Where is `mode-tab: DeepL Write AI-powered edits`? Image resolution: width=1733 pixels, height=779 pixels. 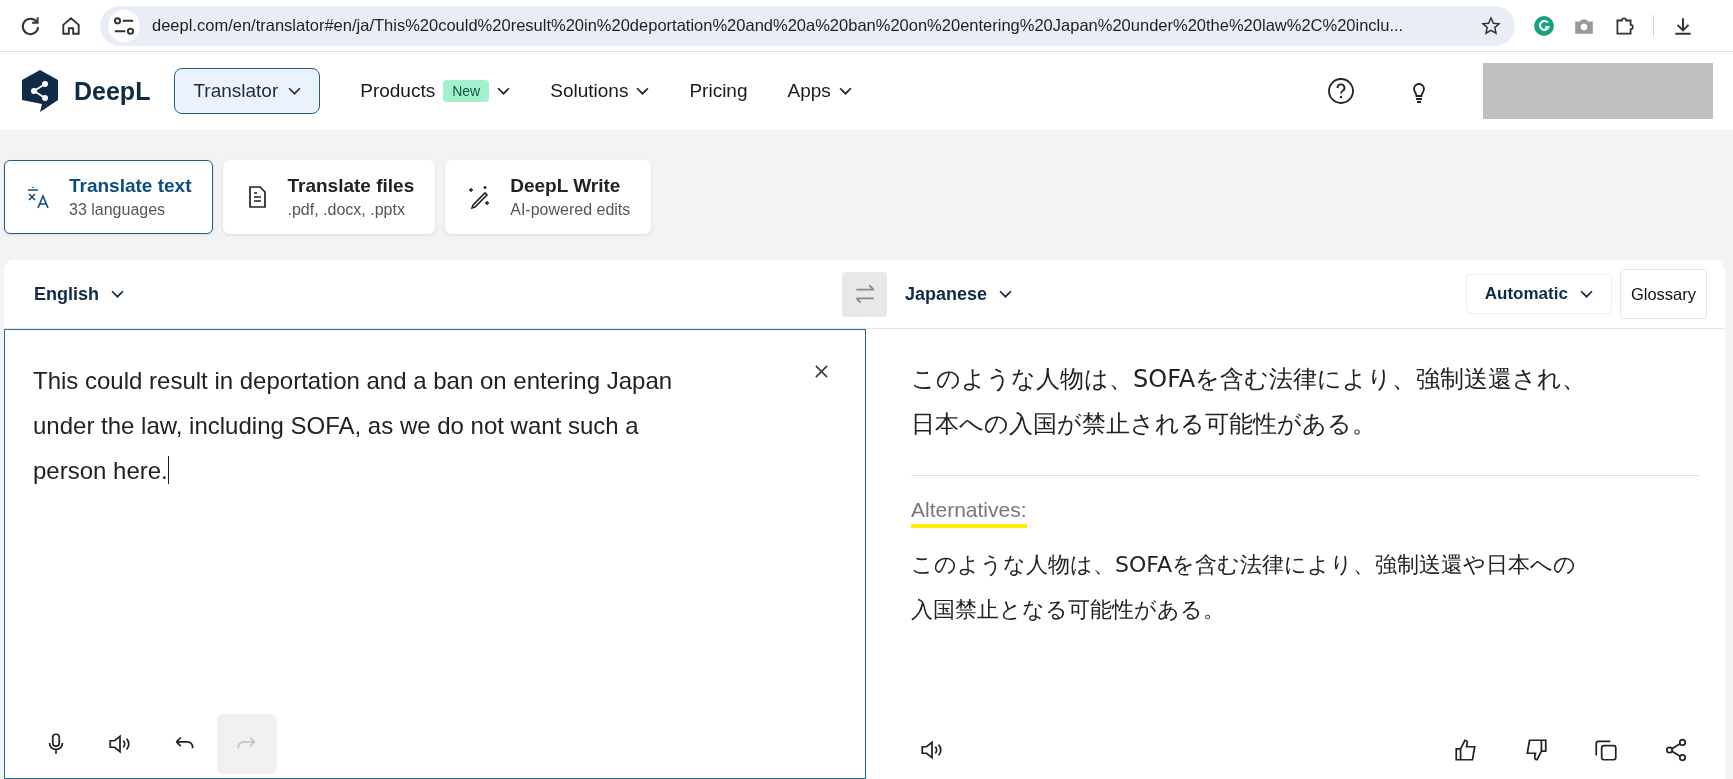 mode-tab: DeepL Write AI-powered edits is located at coordinates (548, 197).